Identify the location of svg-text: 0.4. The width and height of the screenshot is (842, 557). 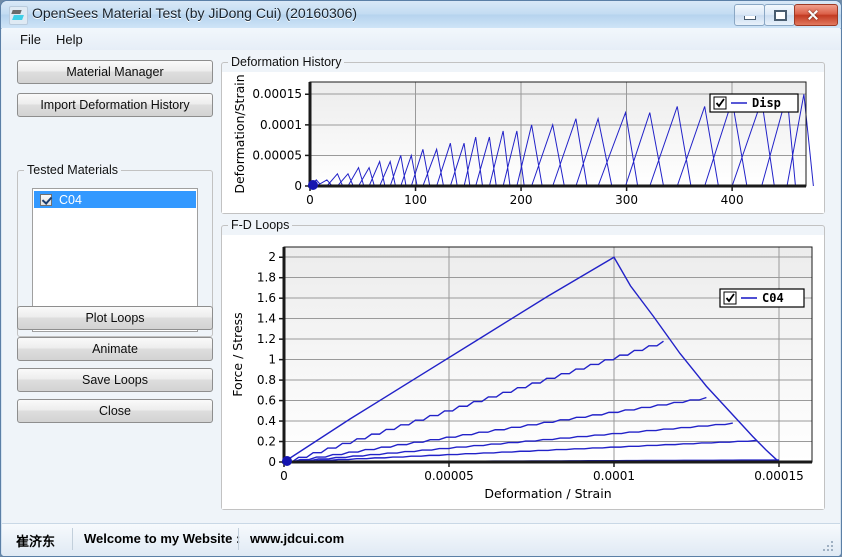
(266, 421).